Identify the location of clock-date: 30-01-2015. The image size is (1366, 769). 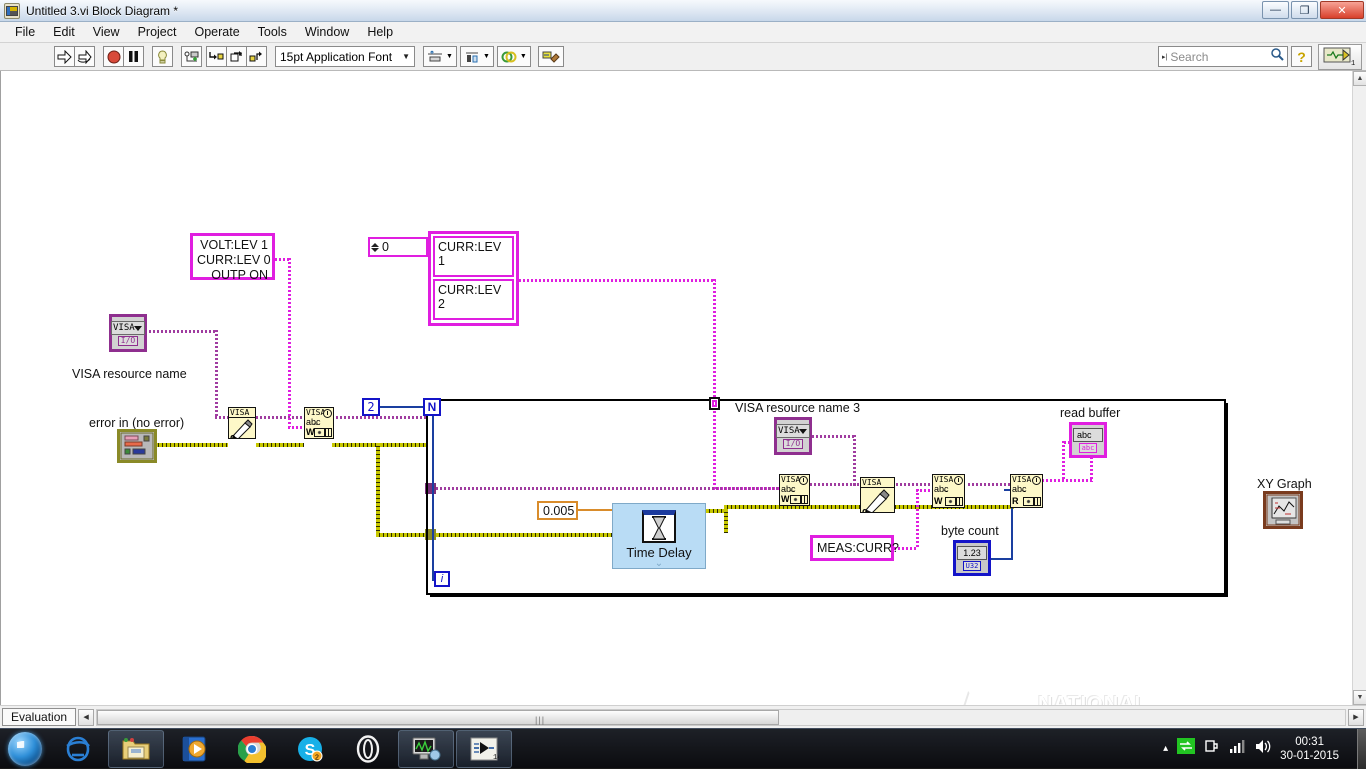
(1309, 755).